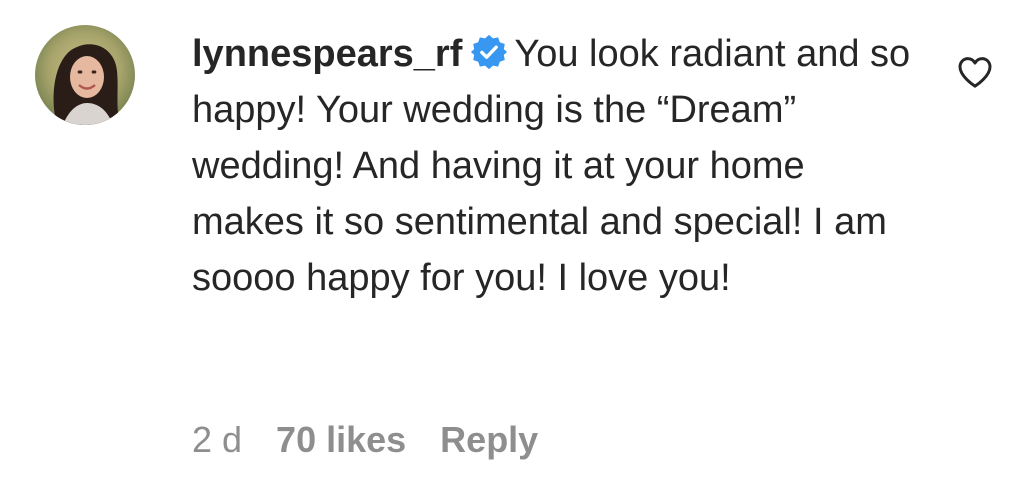 The image size is (1024, 491). I want to click on avatar-photo, so click(85, 75).